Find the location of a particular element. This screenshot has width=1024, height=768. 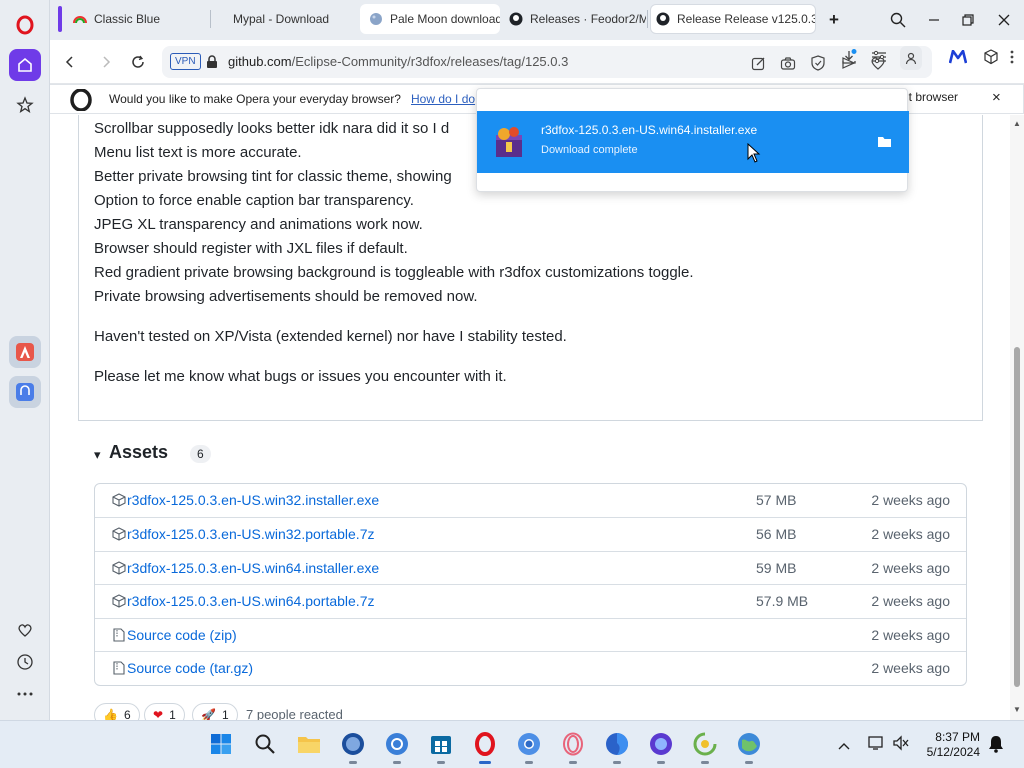

reaction-heart: ❤ 1 is located at coordinates (164, 711).